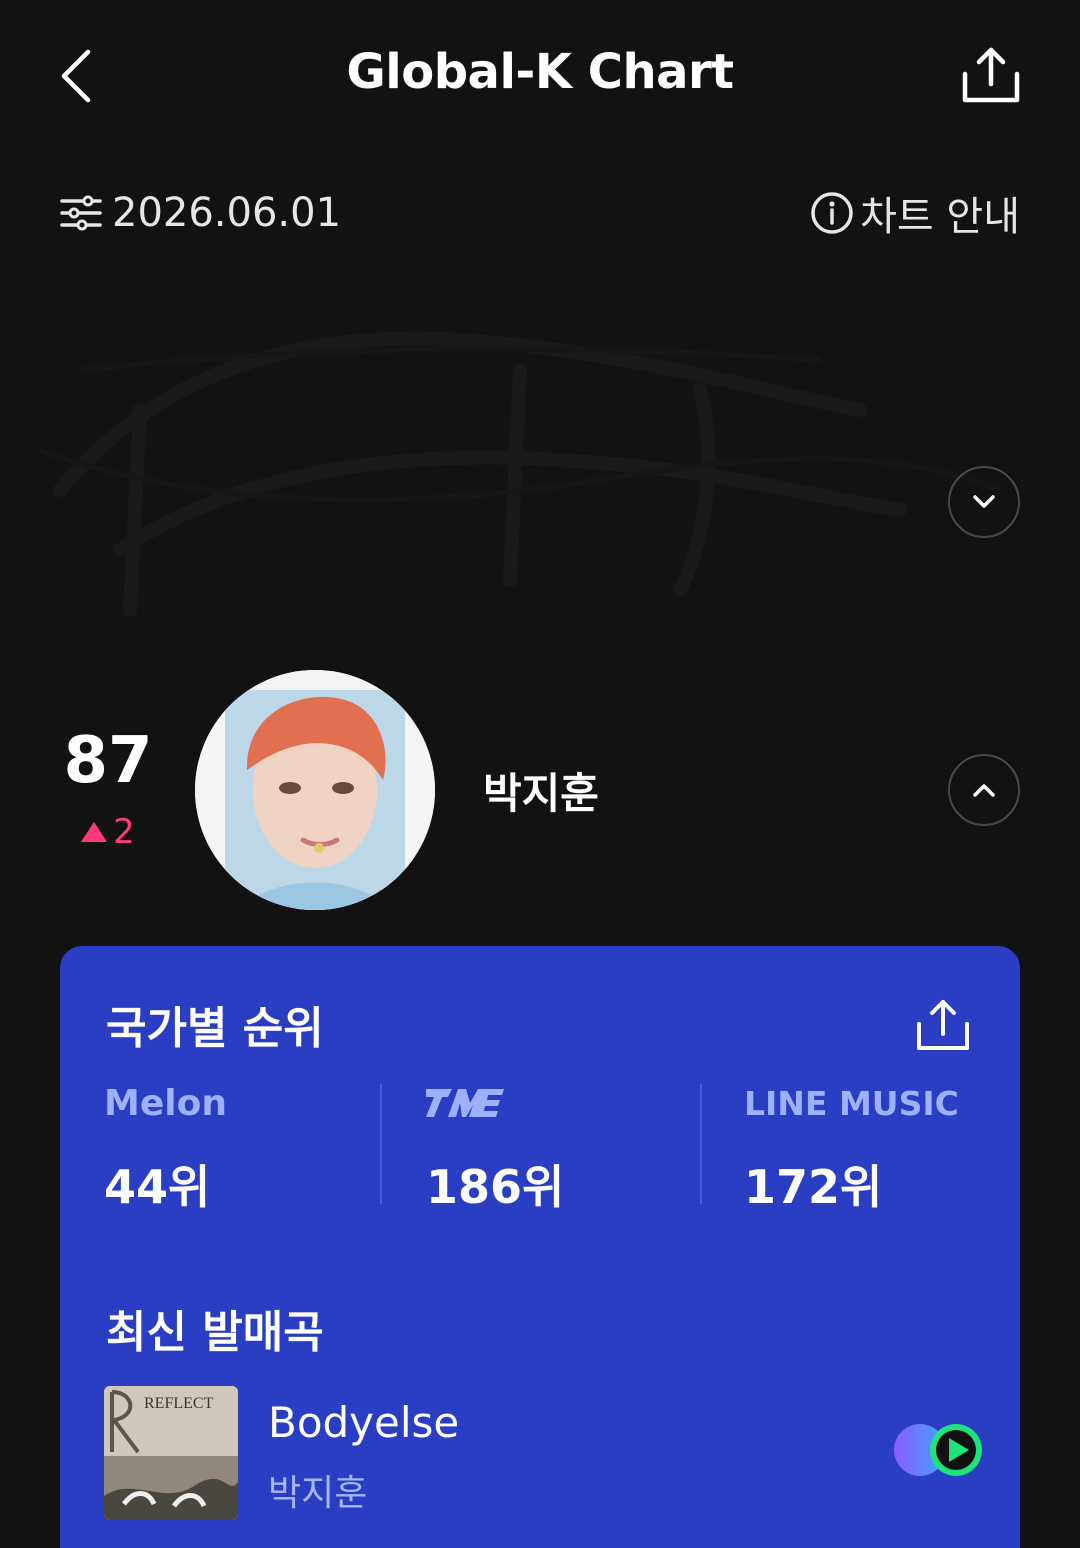 The image size is (1080, 1548). I want to click on play-button, so click(938, 1450).